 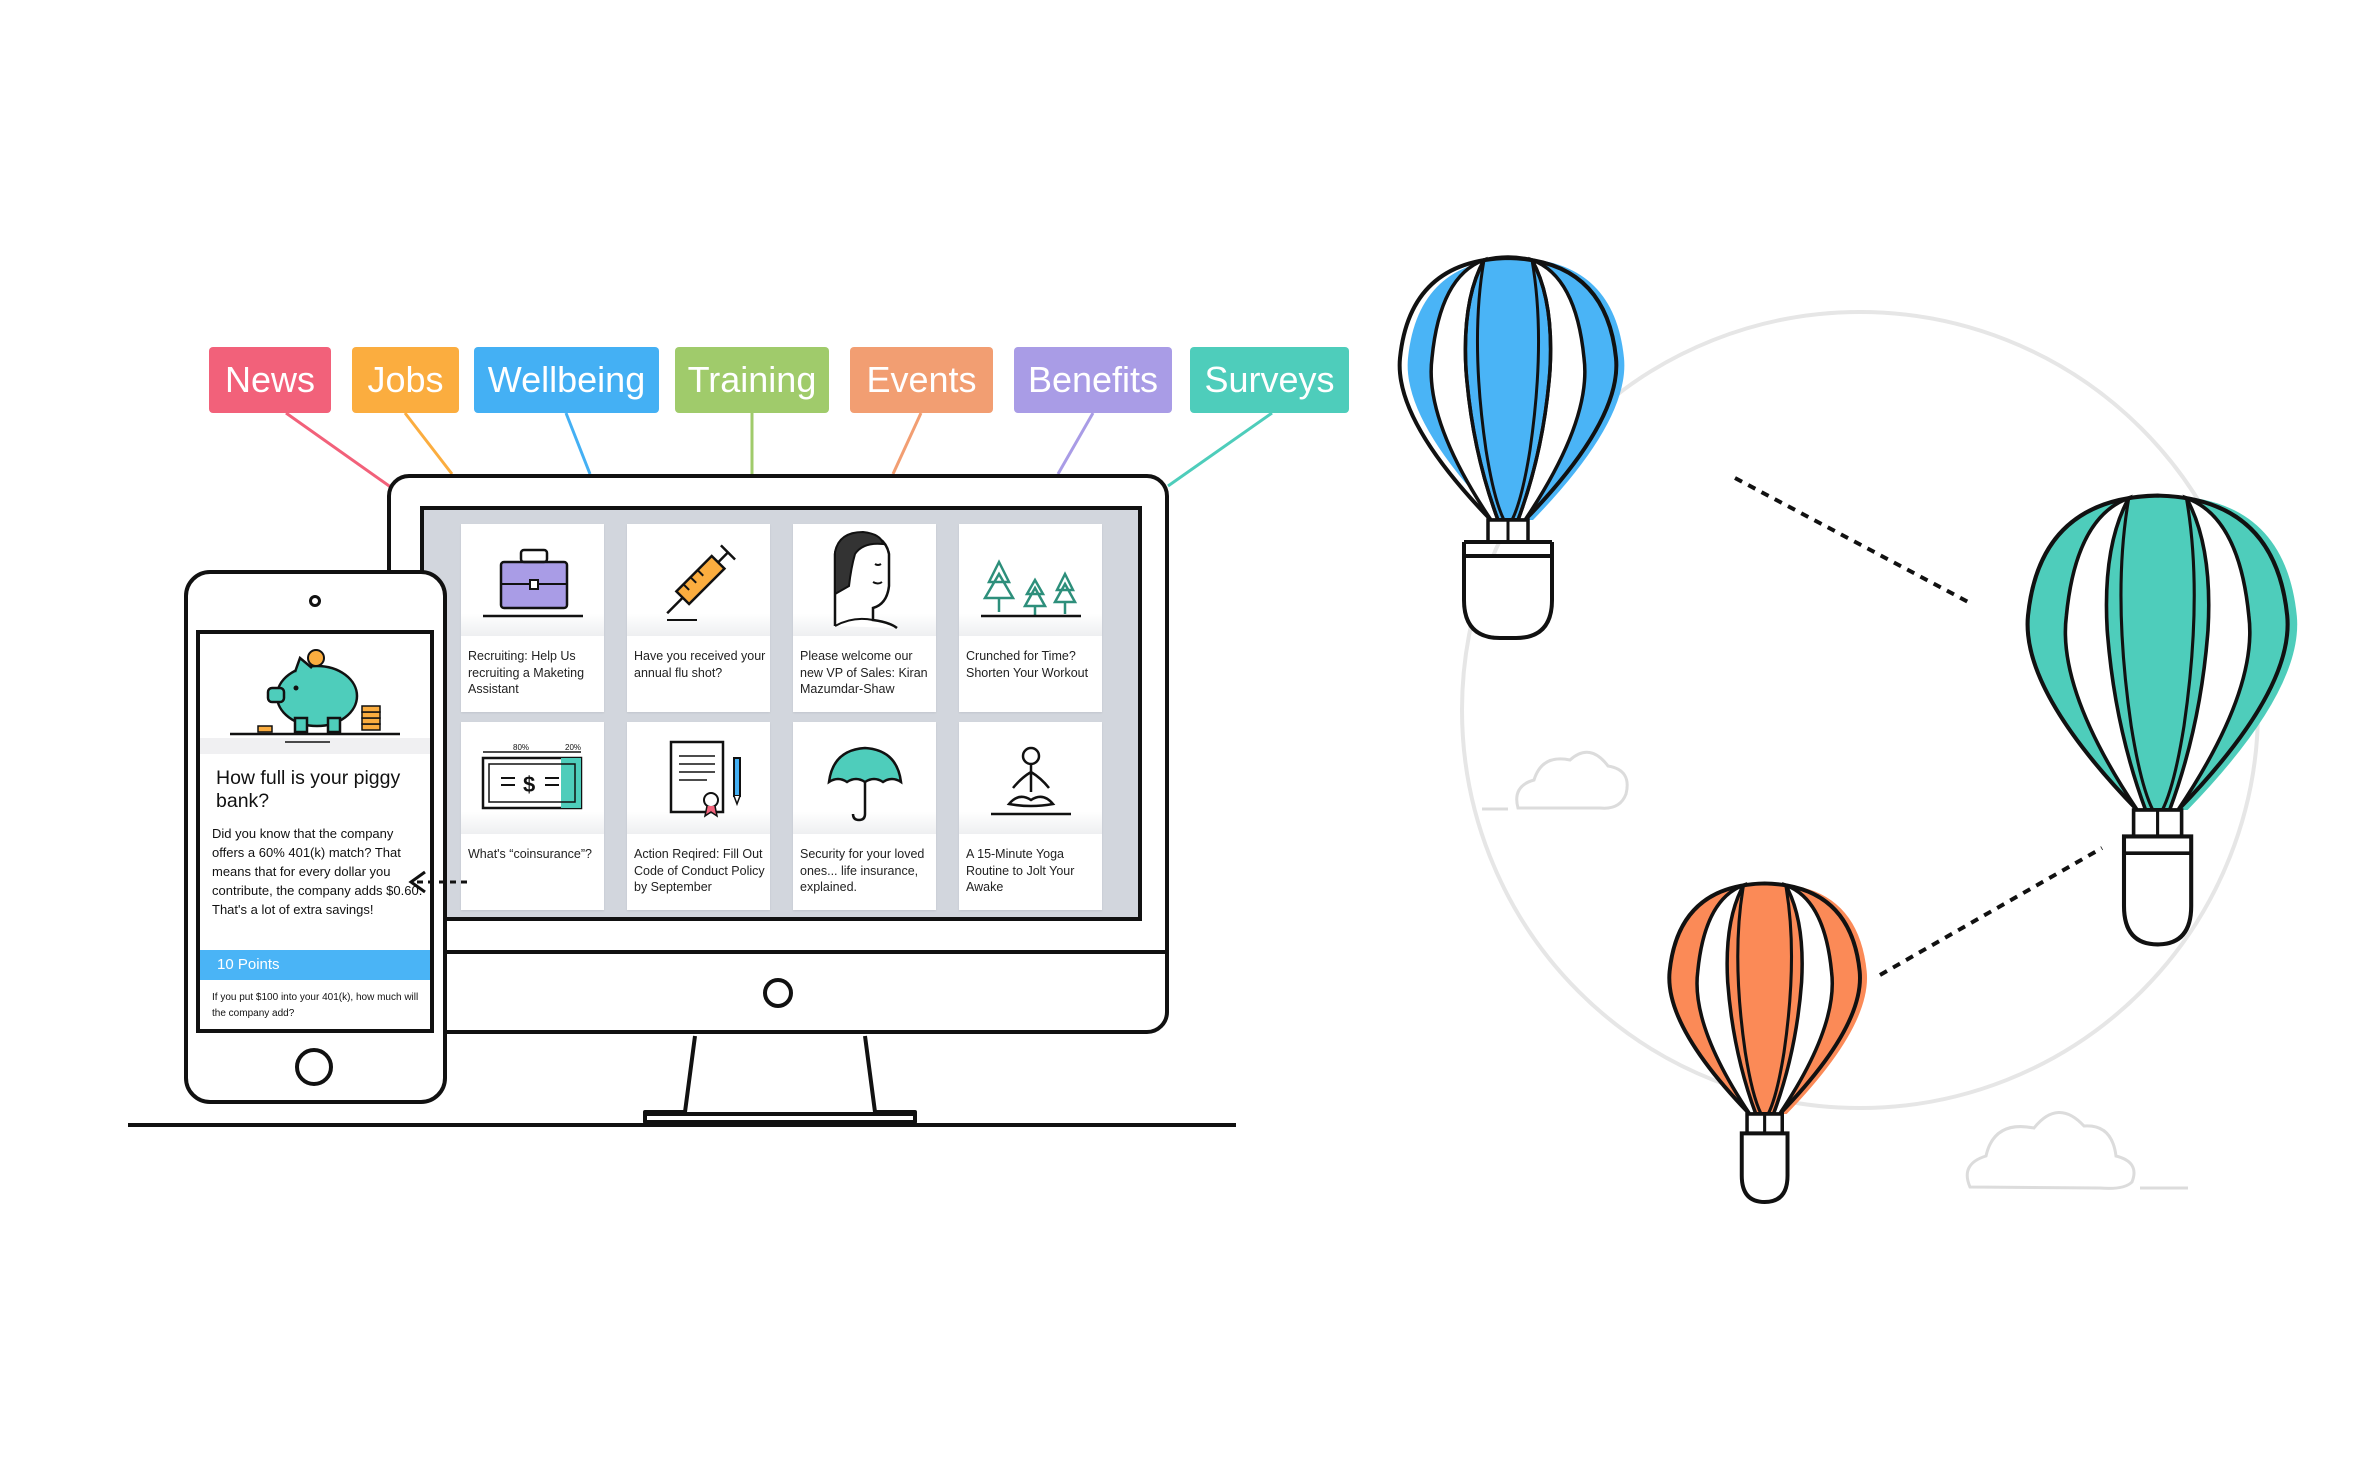 I want to click on card-text: Have you received your annual flu shot?, so click(x=700, y=664).